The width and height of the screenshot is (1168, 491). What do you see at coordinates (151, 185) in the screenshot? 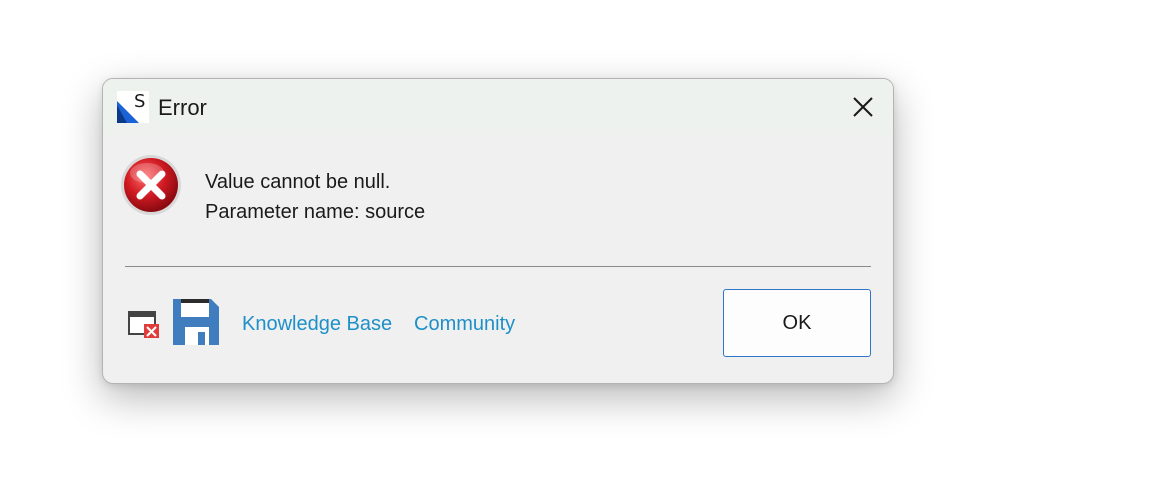
I see `error-icon` at bounding box center [151, 185].